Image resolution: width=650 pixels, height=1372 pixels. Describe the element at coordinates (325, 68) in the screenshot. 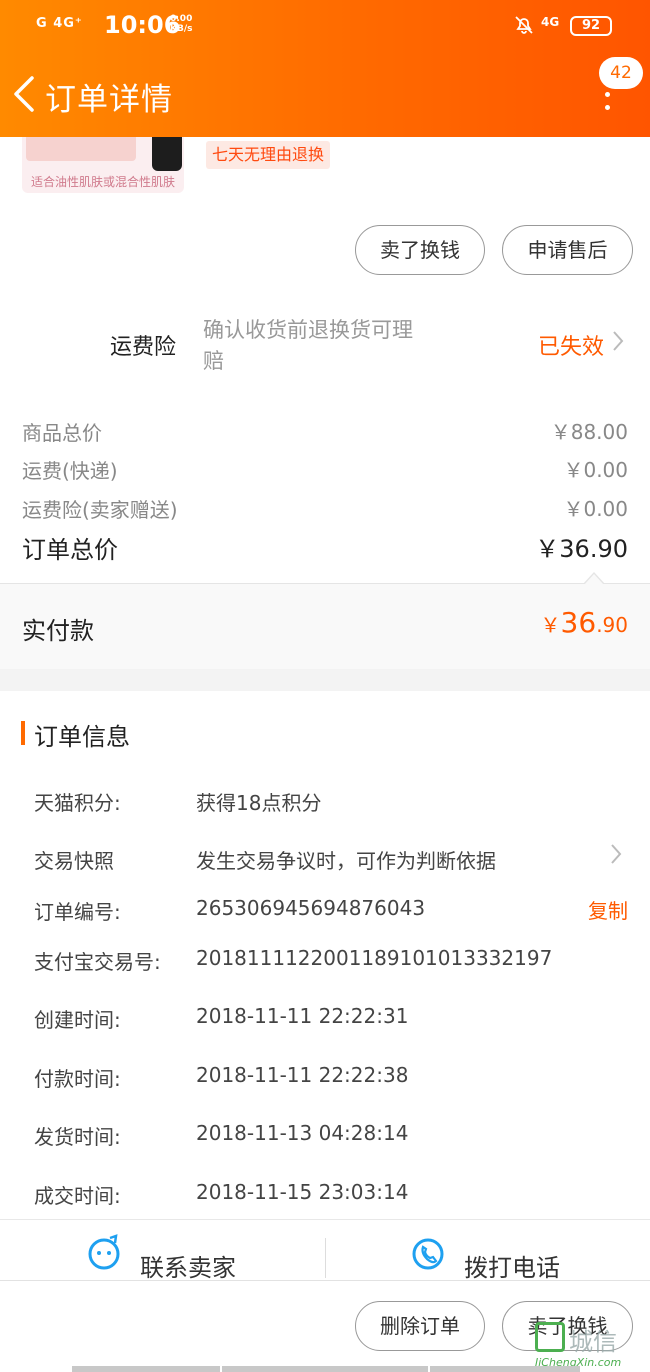

I see `app-header: G 4G⁺ 10:06 0.00 KB/s 4G 92 订单详情 42` at that location.